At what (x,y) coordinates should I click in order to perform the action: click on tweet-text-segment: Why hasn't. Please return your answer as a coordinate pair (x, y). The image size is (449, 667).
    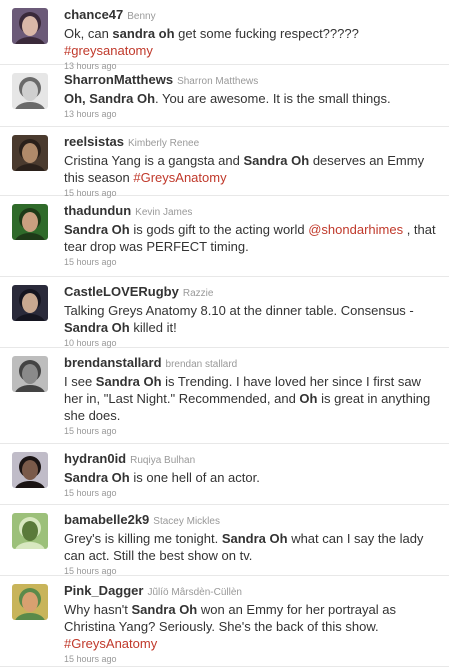
    Looking at the image, I should click on (98, 609).